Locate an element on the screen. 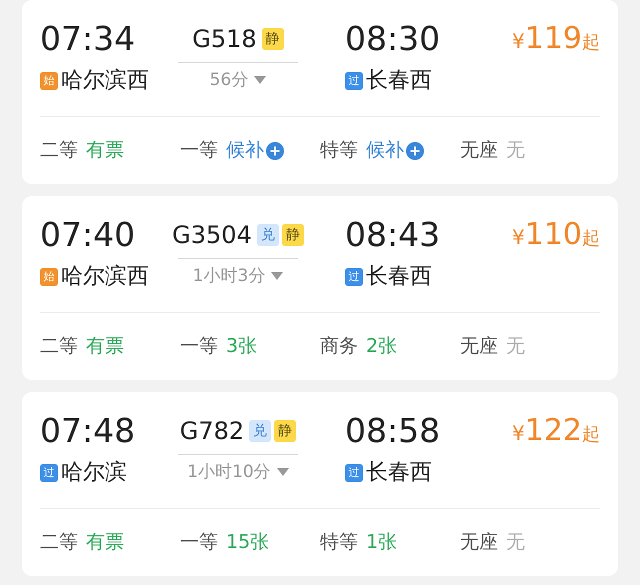  arrival-time: 08:30 is located at coordinates (393, 39).